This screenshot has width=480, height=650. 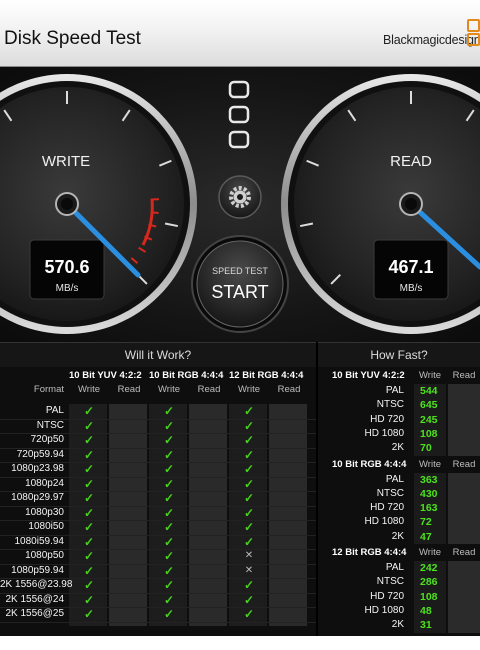 What do you see at coordinates (411, 288) in the screenshot?
I see `read-unit: MB/s` at bounding box center [411, 288].